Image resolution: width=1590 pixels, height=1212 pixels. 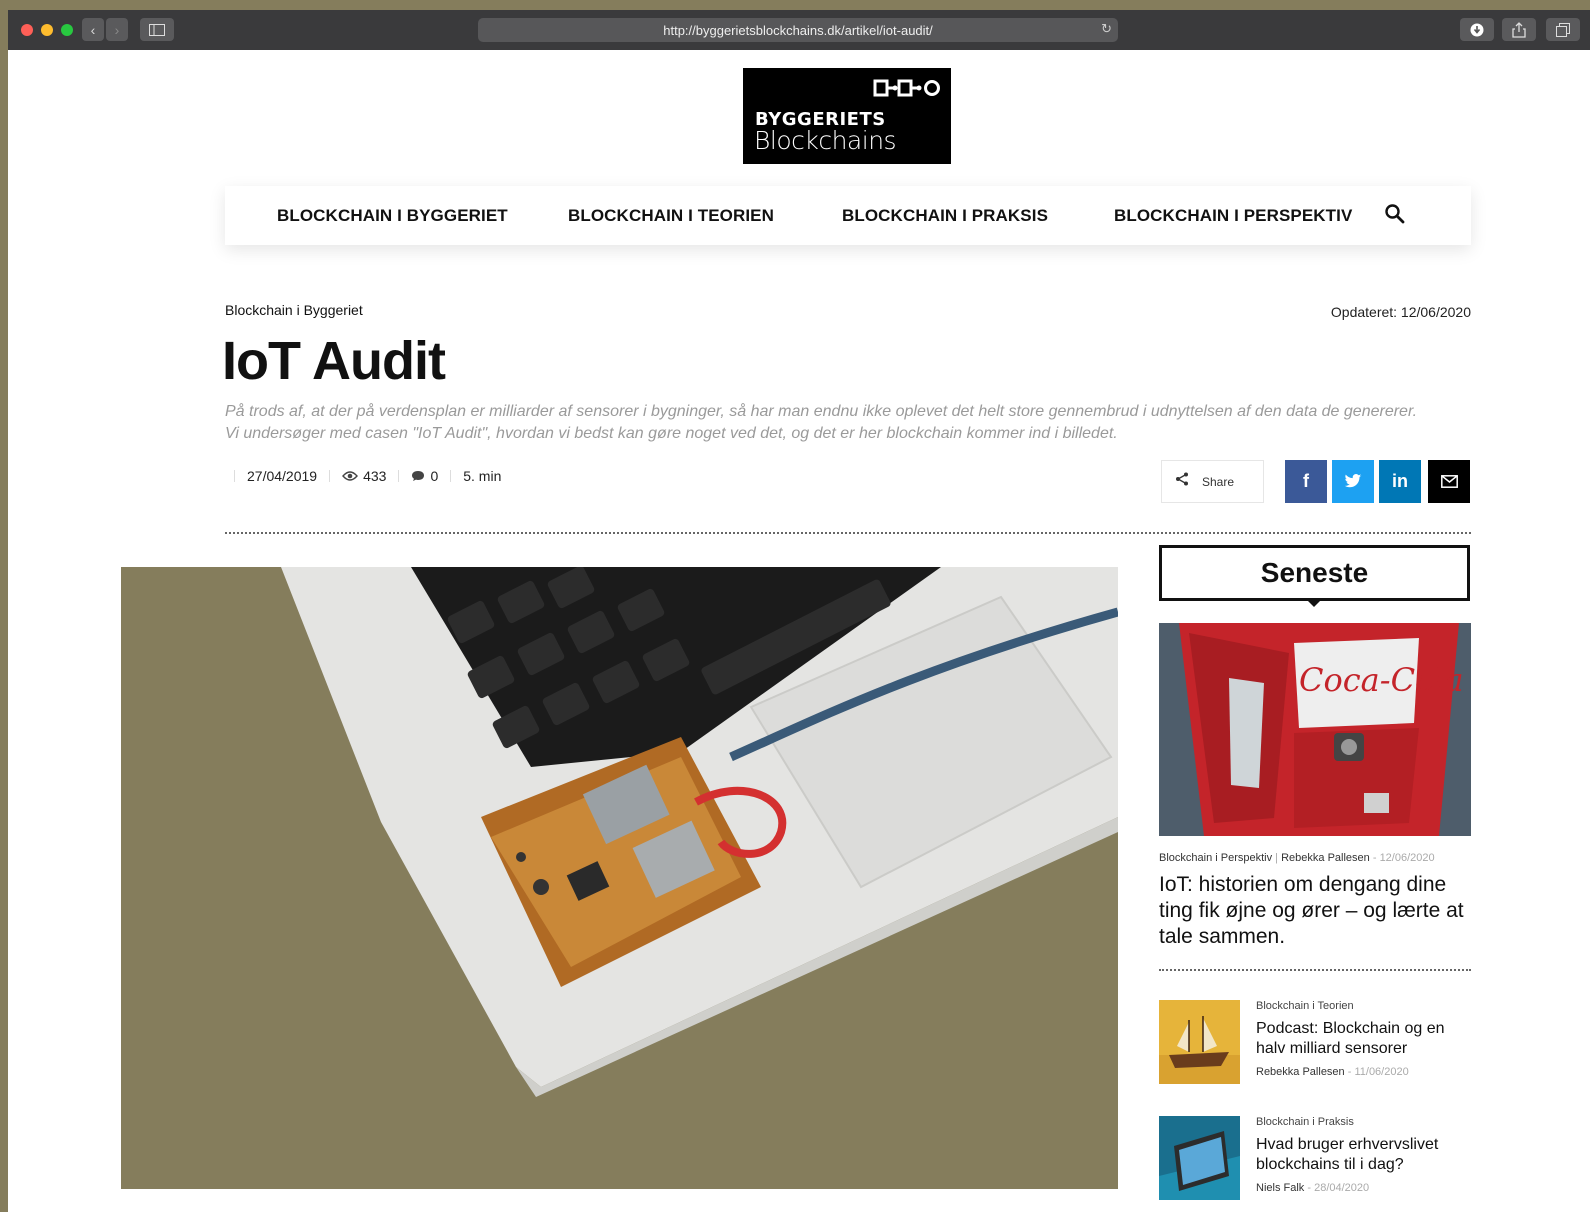 What do you see at coordinates (847, 116) in the screenshot?
I see `site-logo: BYGGERIETS Blockchains` at bounding box center [847, 116].